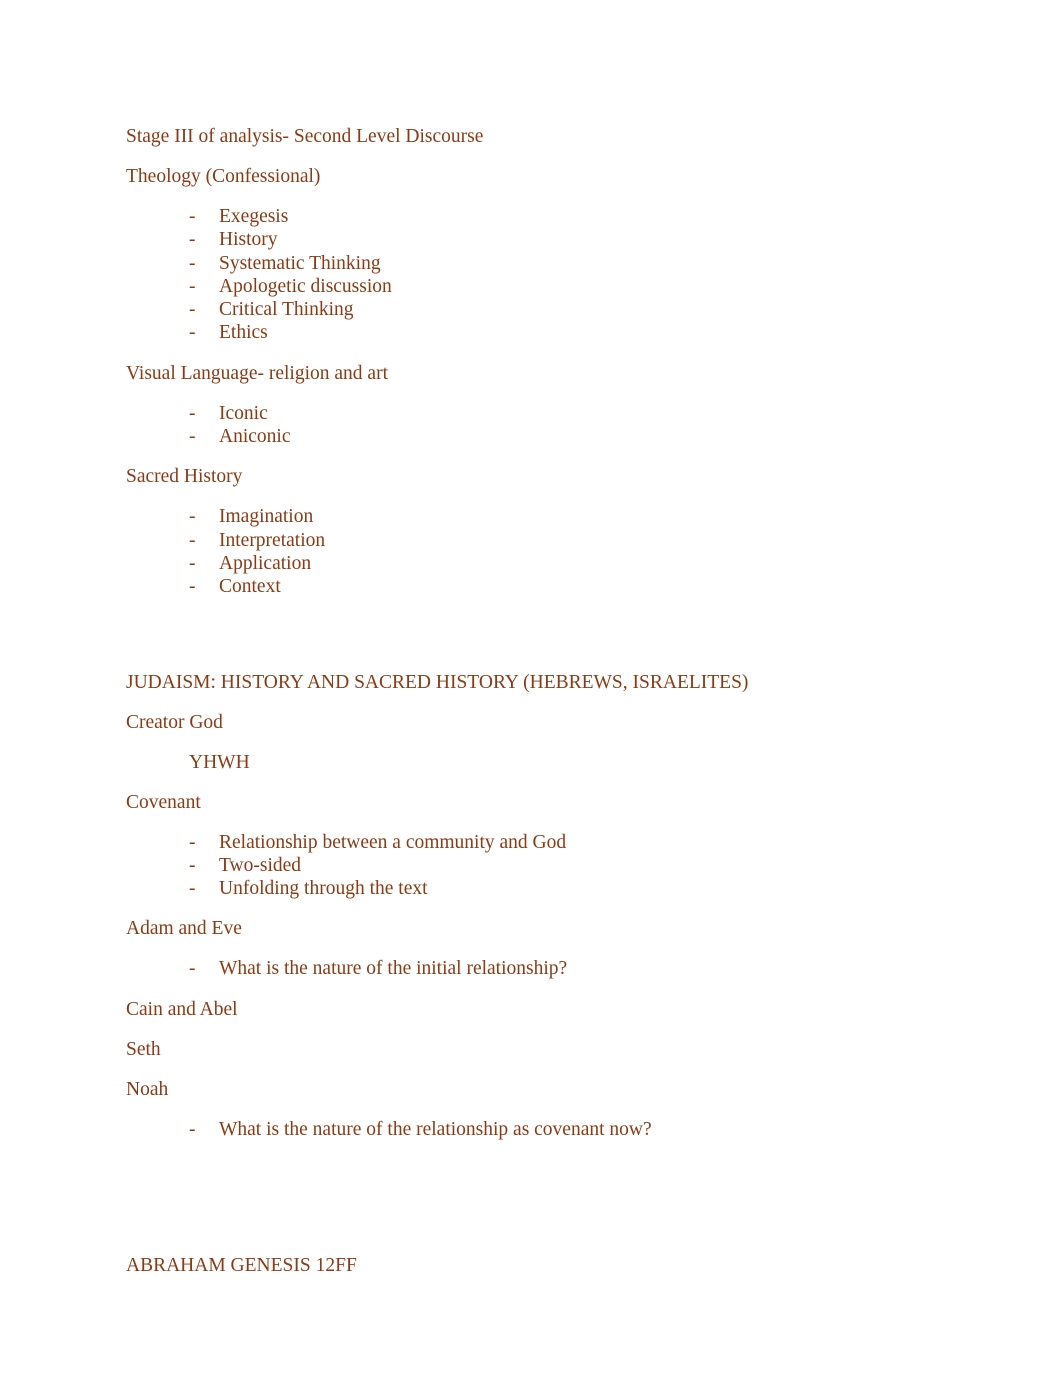 Image resolution: width=1062 pixels, height=1376 pixels. What do you see at coordinates (223, 176) in the screenshot?
I see `paragraph: Theology (Confessional)` at bounding box center [223, 176].